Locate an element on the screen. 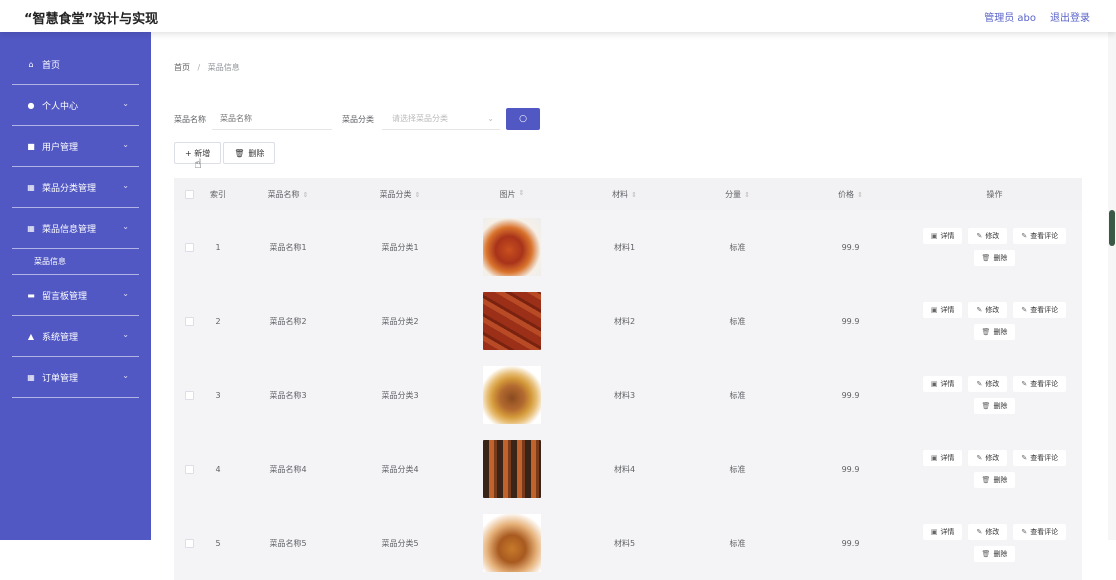 The height and width of the screenshot is (580, 1116). search-button: ○ is located at coordinates (523, 119).